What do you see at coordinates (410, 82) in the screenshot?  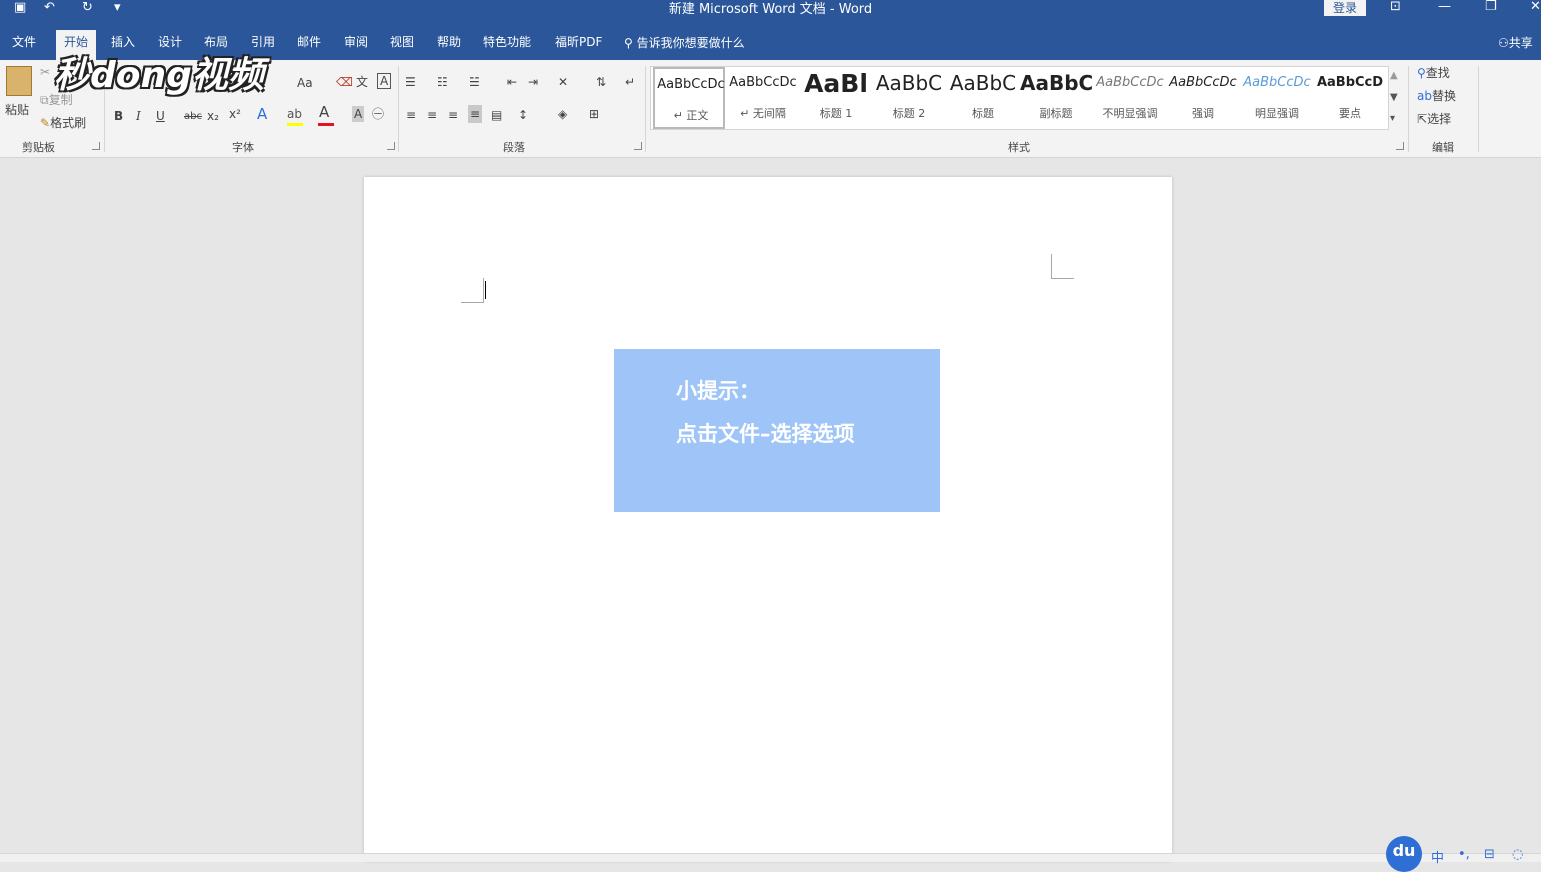 I see `bullets-icon: ☰` at bounding box center [410, 82].